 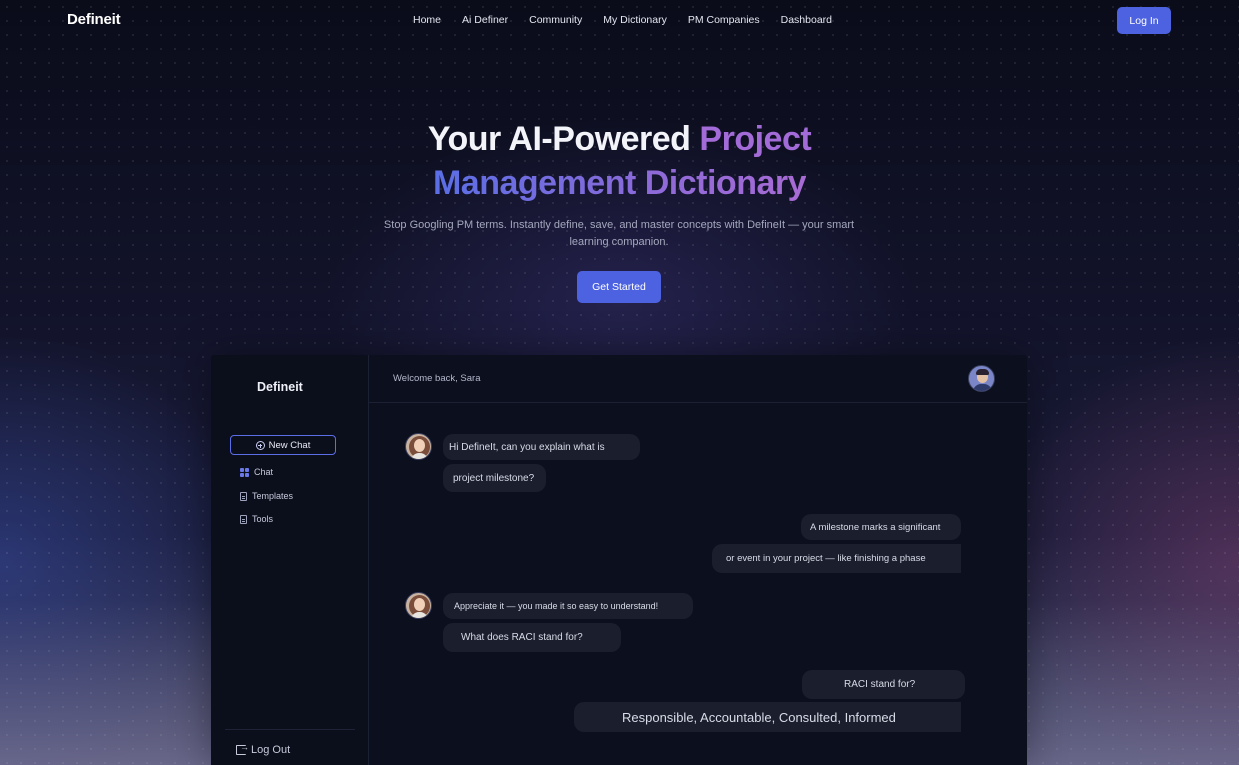 I want to click on nav-link-ai-definer: Ai Definer, so click(x=485, y=20).